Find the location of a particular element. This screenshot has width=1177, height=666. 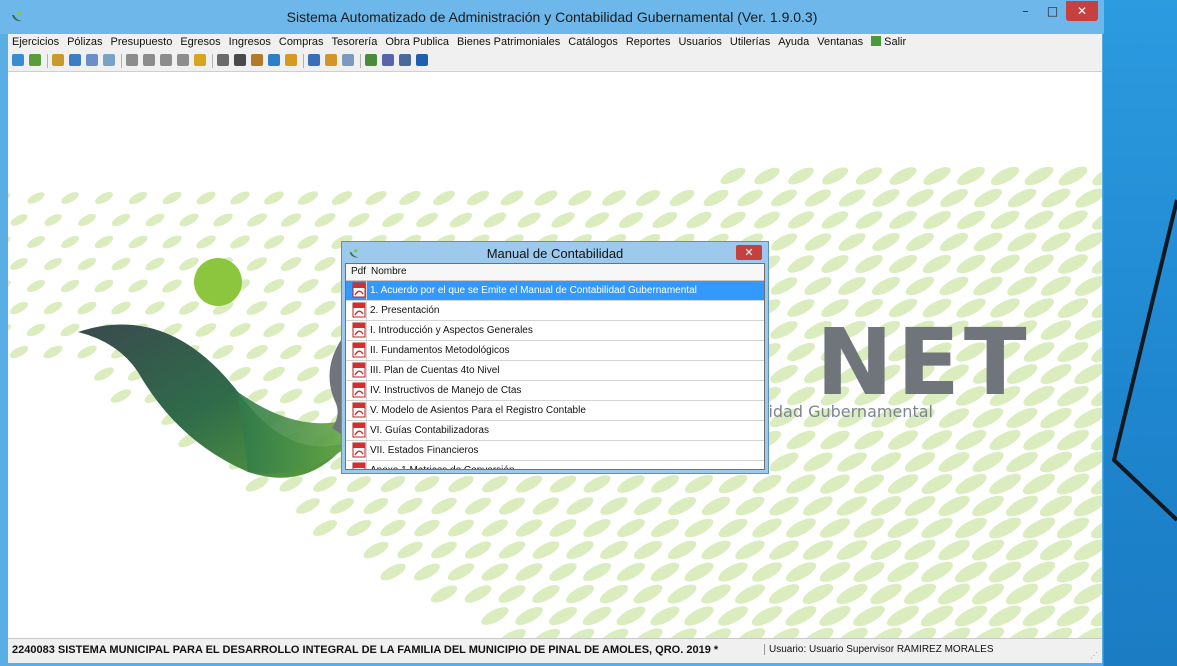

manual-row: I. Introducción y Aspectos Generales is located at coordinates (555, 331).